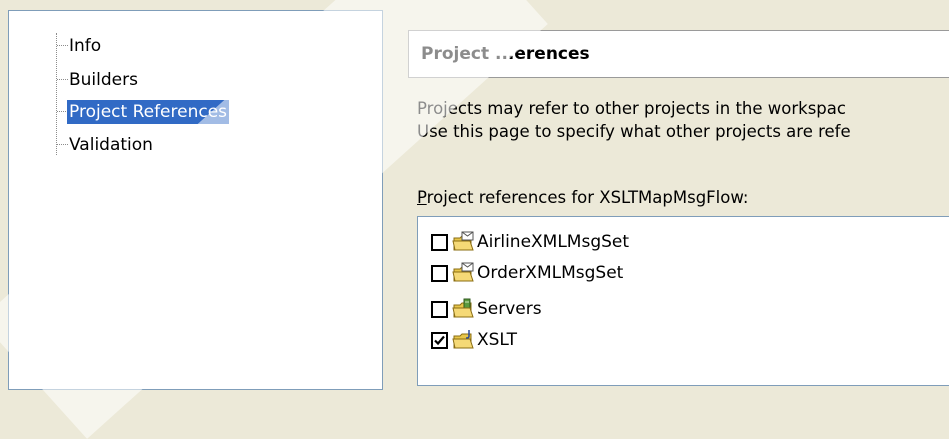  I want to click on page-title: Project ...erences, so click(505, 54).